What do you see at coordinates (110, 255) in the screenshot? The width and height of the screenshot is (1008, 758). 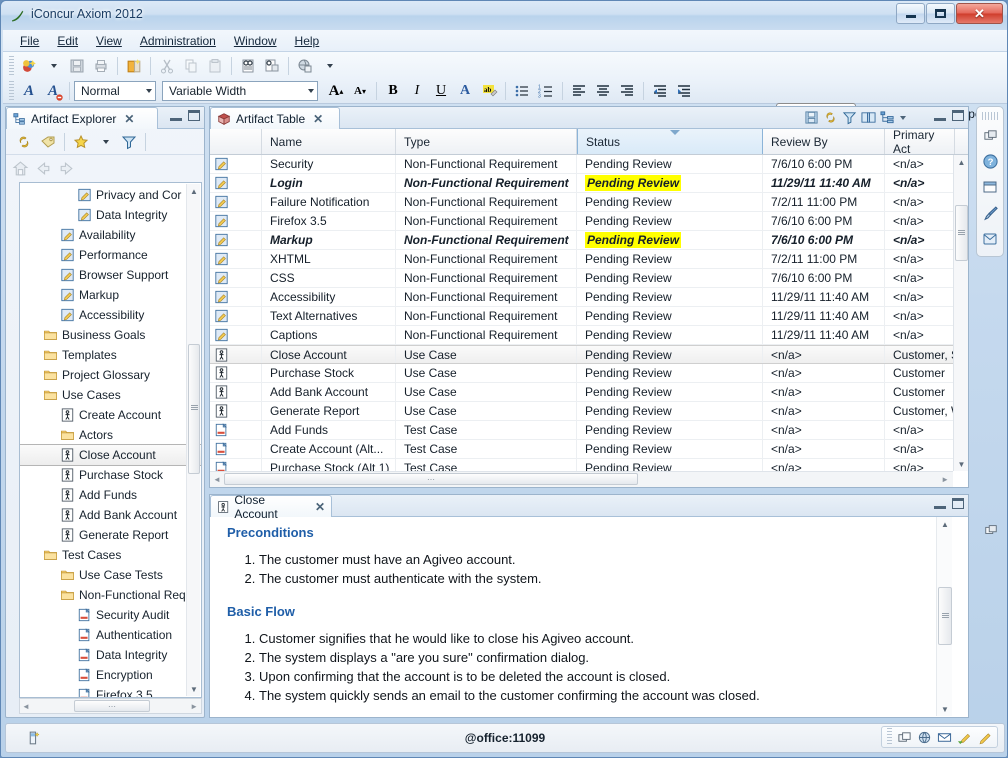 I see `tree-item-performance: Performance` at bounding box center [110, 255].